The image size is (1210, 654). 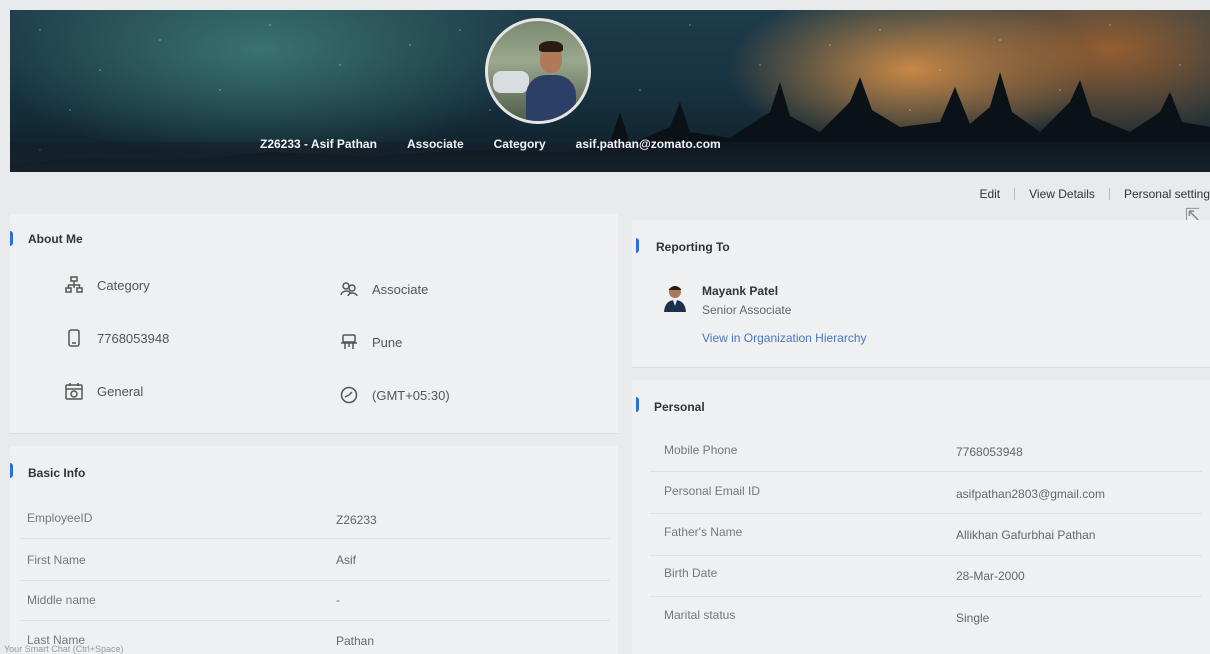 I want to click on clock-icon, so click(x=349, y=395).